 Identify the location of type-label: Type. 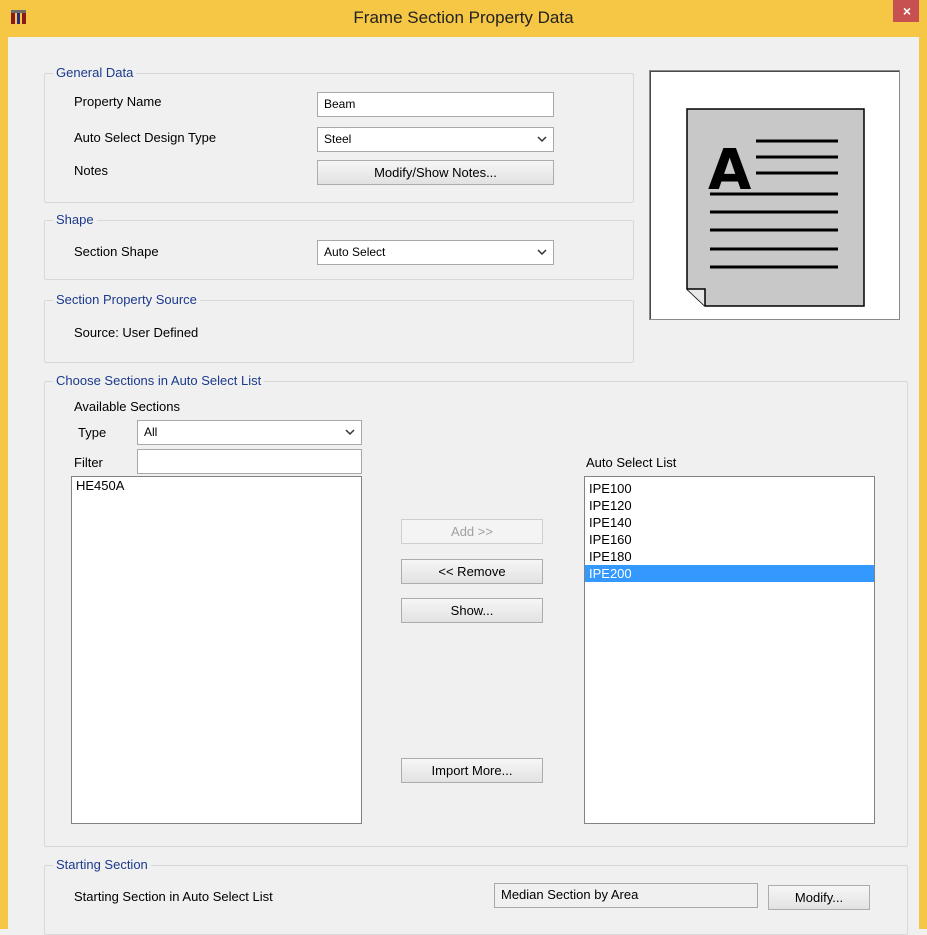
(92, 432).